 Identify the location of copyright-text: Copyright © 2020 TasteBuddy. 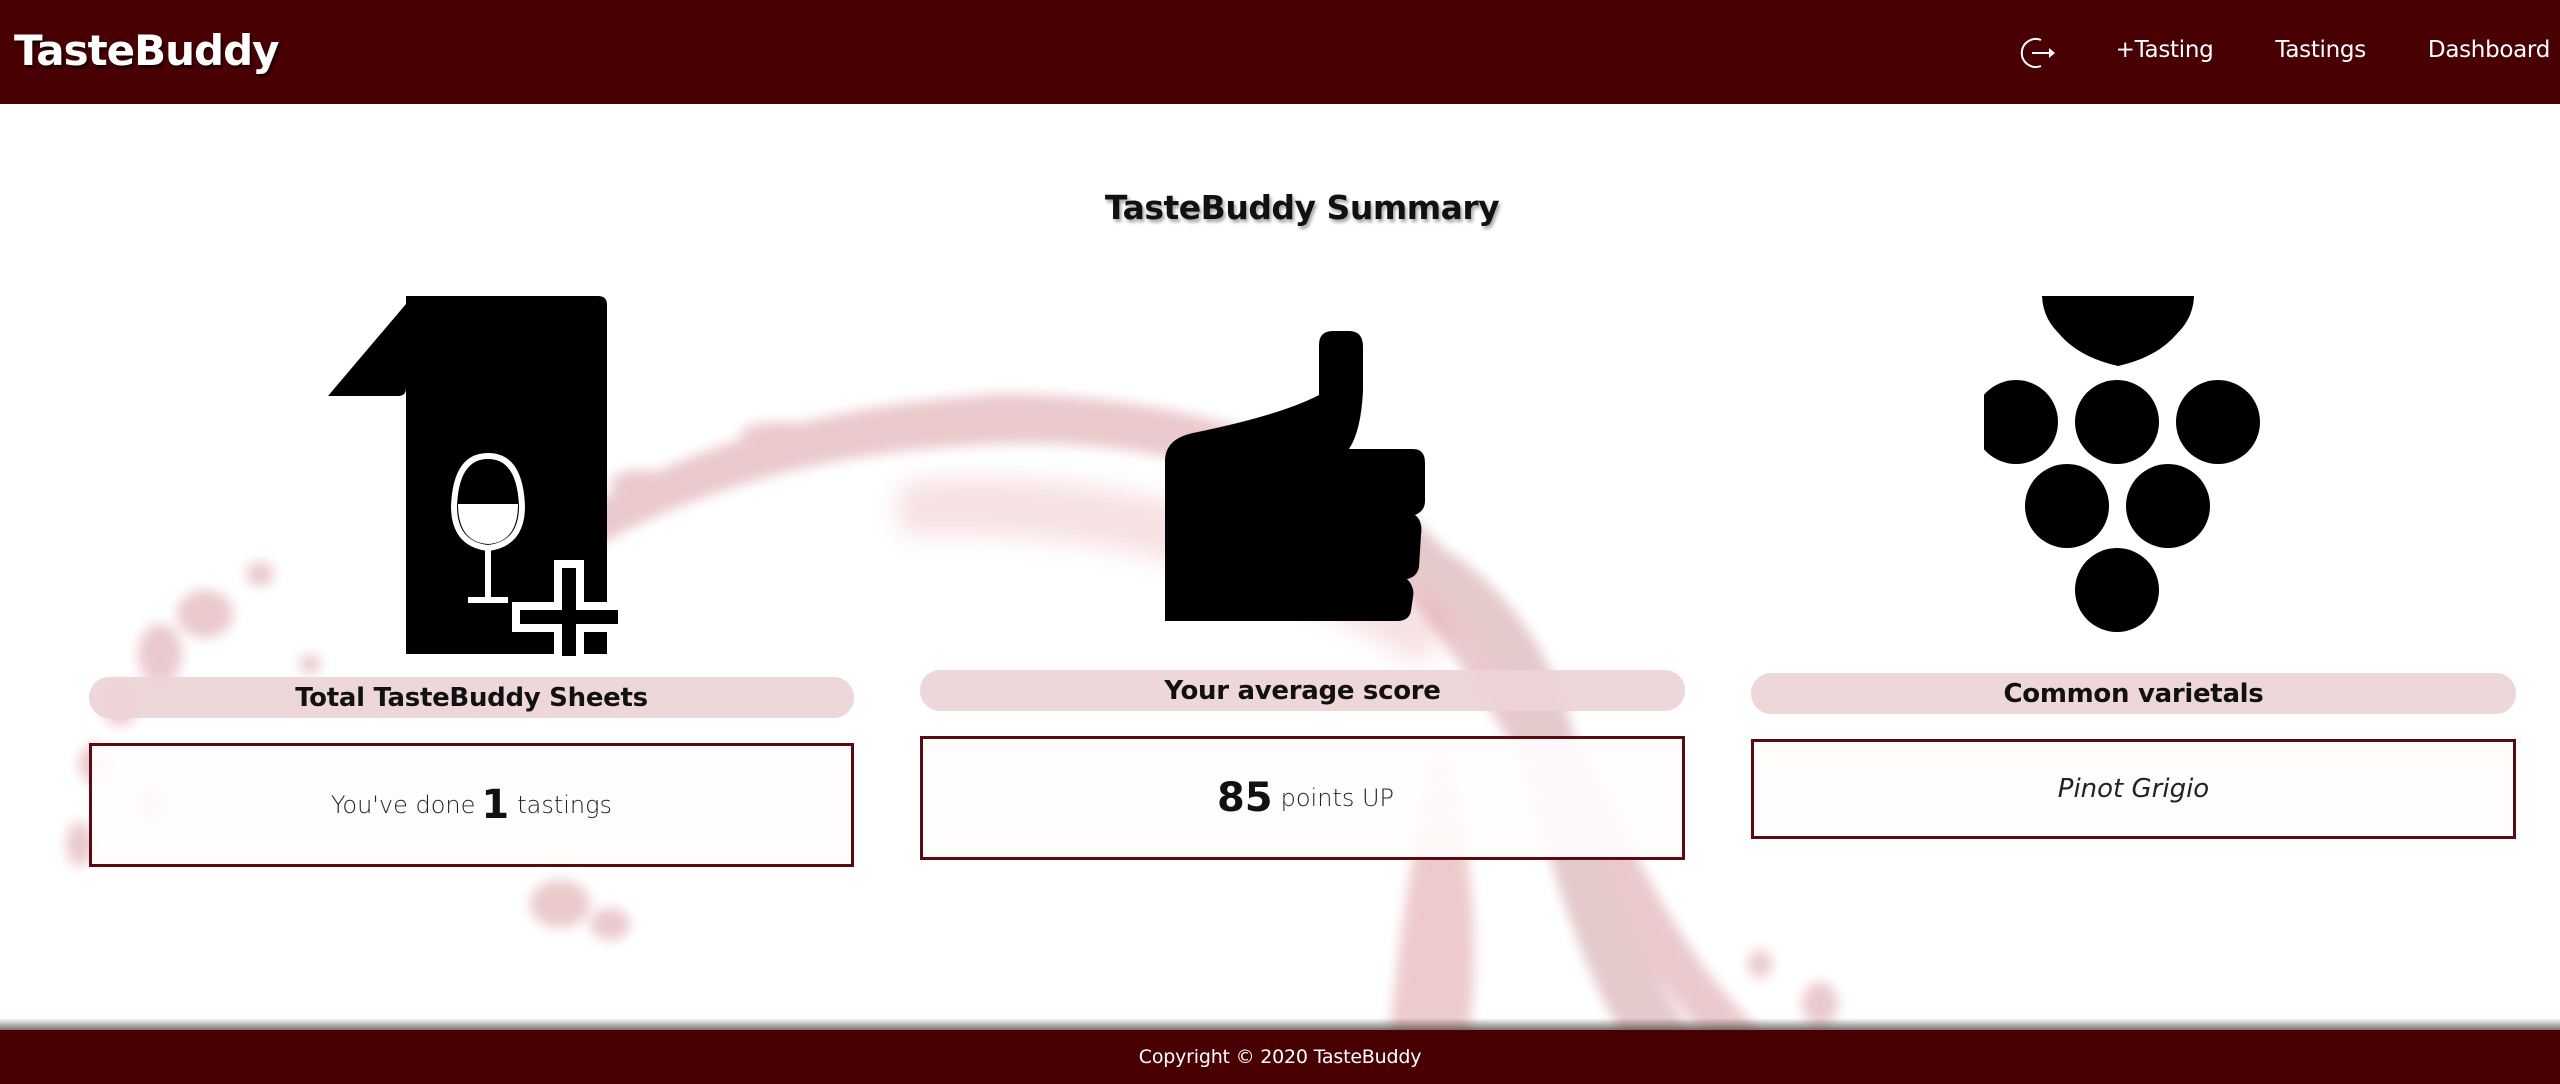
(1280, 1057).